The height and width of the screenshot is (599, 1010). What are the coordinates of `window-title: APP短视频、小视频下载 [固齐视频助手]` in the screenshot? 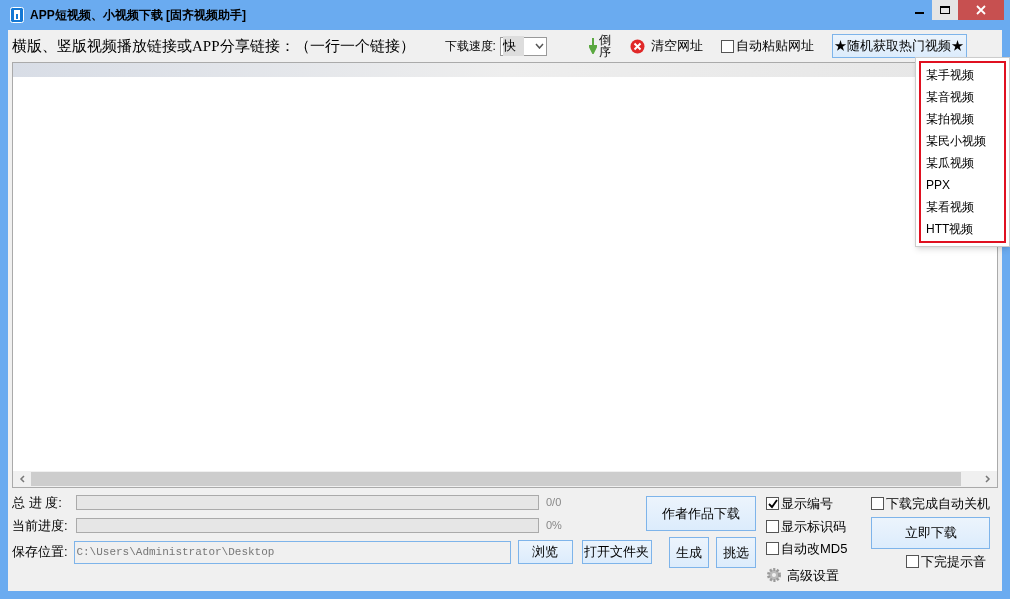 It's located at (138, 15).